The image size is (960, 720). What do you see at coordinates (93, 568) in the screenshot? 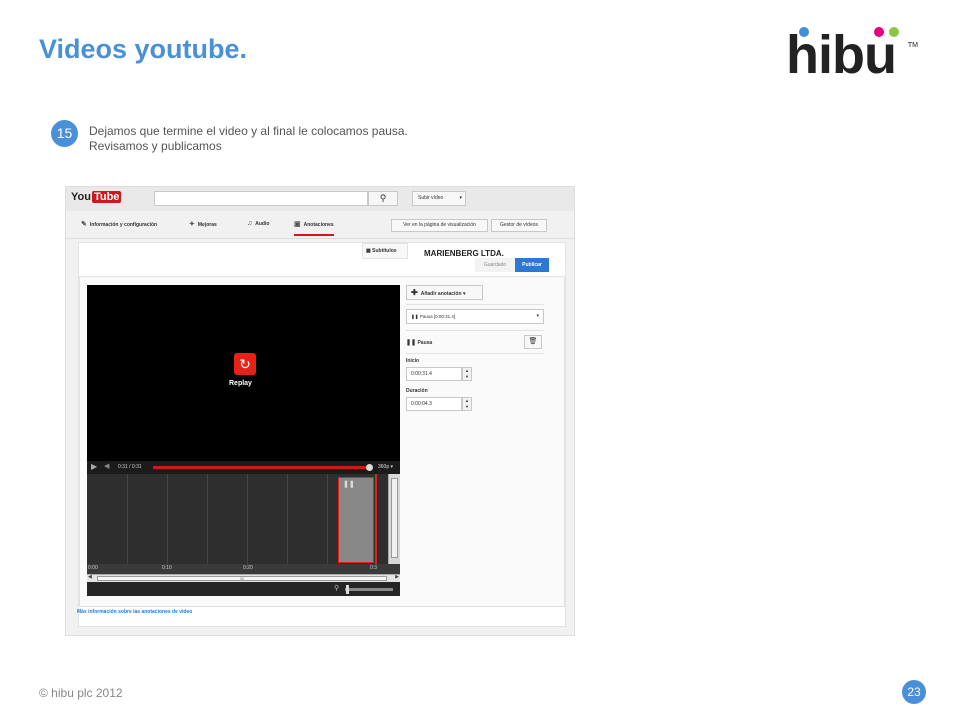
I see `timeline-tick: 0:00` at bounding box center [93, 568].